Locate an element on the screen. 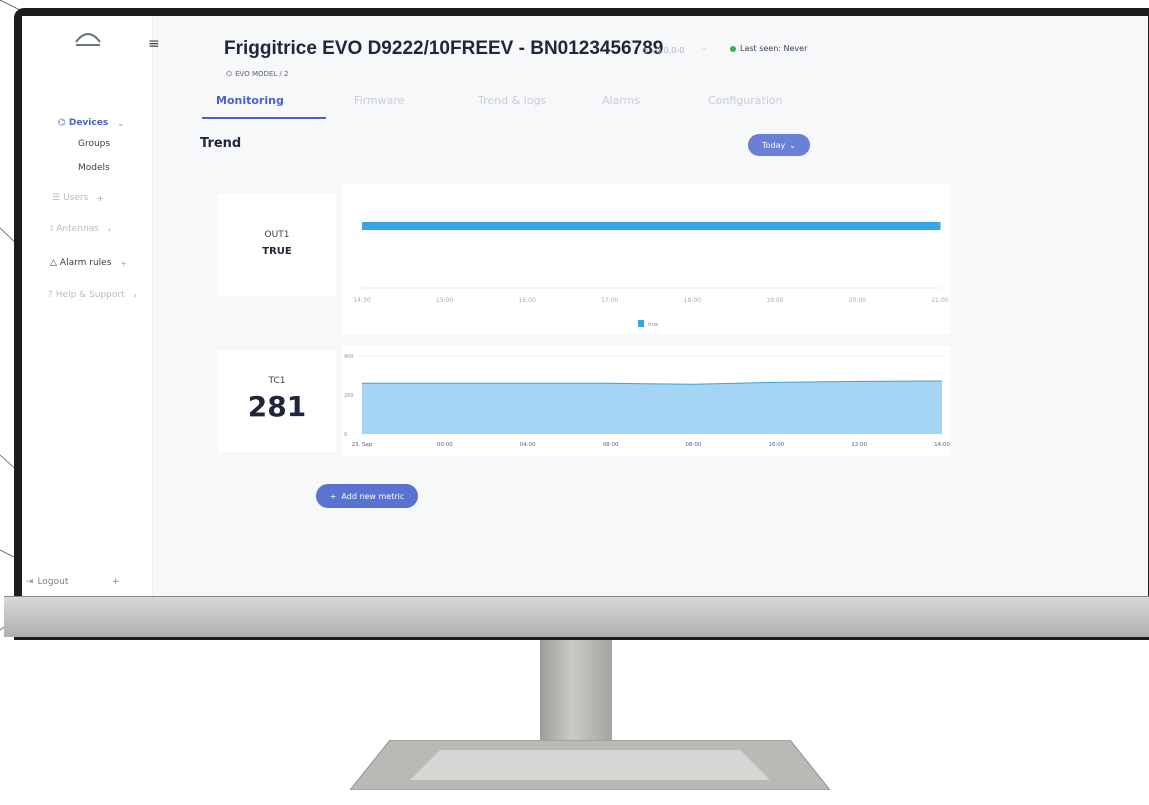 Image resolution: width=1149 pixels, height=805 pixels. metric-value: 281 is located at coordinates (277, 406).